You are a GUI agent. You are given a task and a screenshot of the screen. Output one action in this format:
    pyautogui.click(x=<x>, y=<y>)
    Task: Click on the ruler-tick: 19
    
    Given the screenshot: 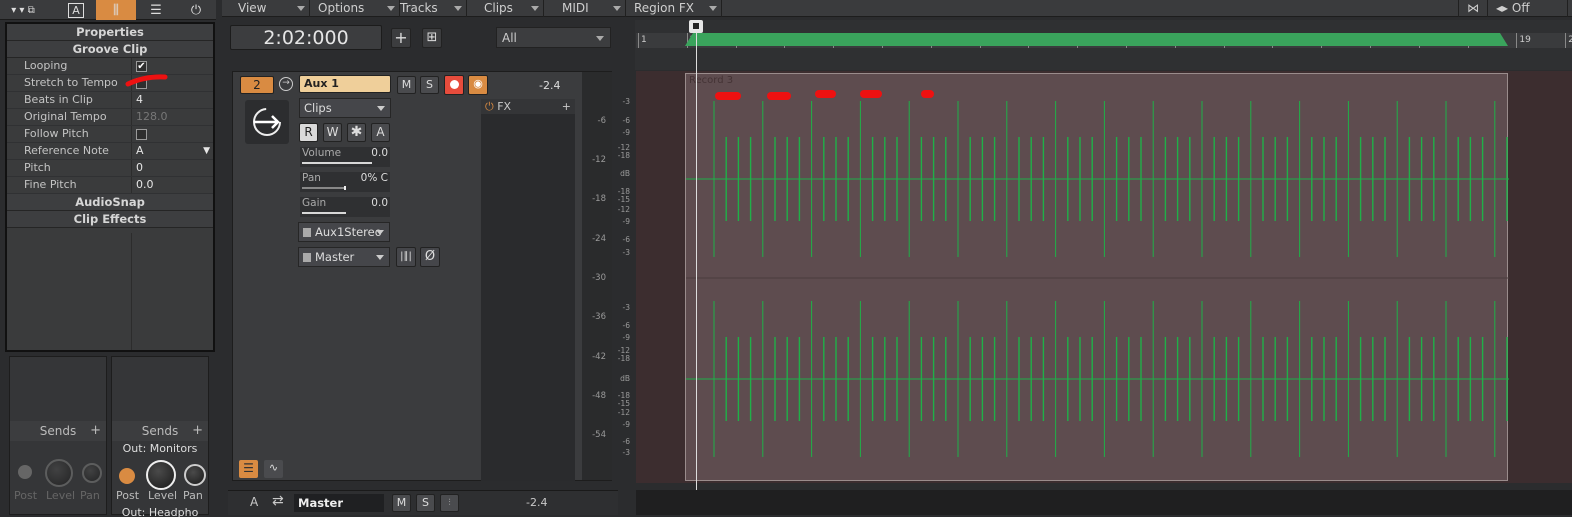 What is the action you would take?
    pyautogui.click(x=1523, y=40)
    